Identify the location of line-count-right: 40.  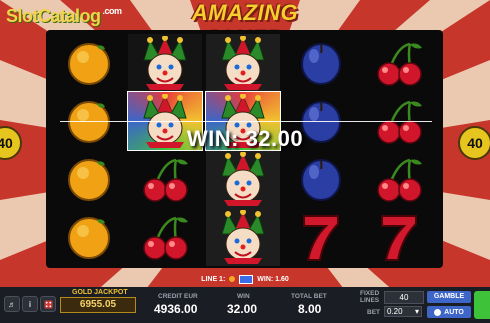
(474, 143).